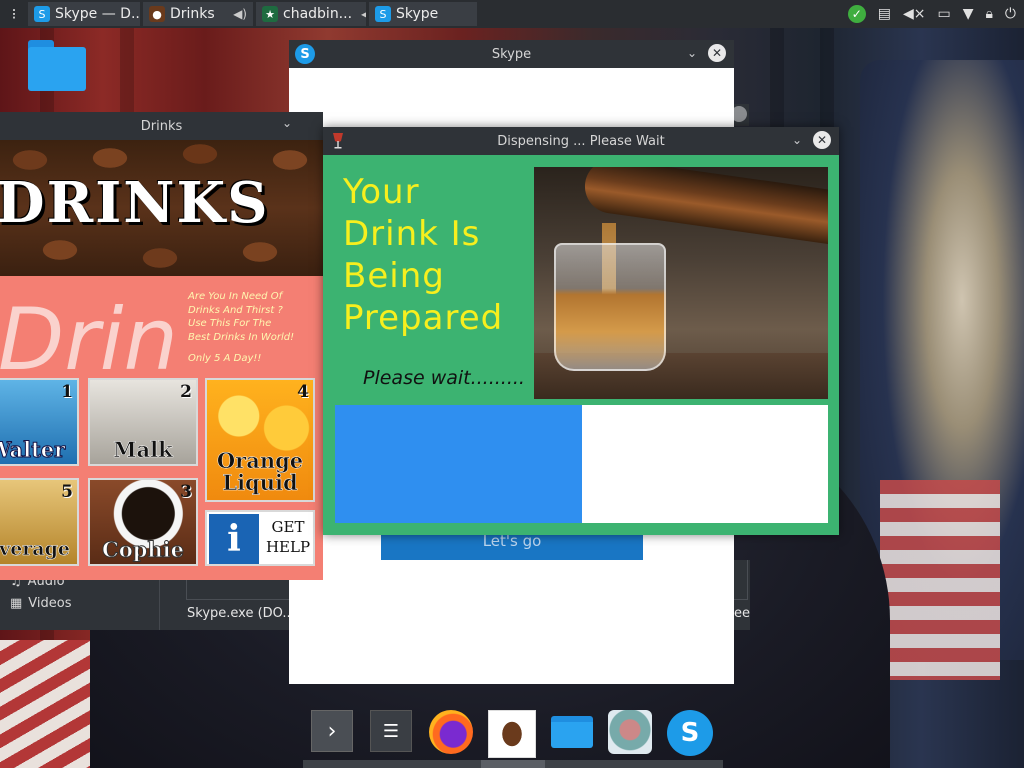 Image resolution: width=1024 pixels, height=768 pixels. Describe the element at coordinates (16, 603) in the screenshot. I see `film-icon: ▦` at that location.